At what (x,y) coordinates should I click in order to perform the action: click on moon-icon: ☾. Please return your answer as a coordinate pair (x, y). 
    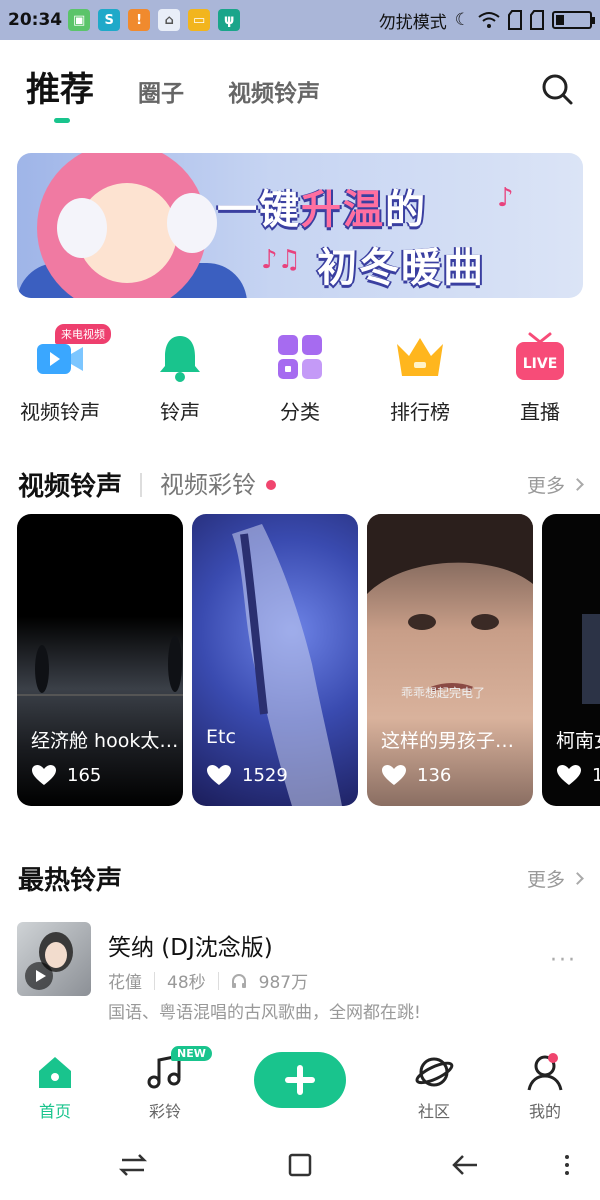
    Looking at the image, I should click on (462, 20).